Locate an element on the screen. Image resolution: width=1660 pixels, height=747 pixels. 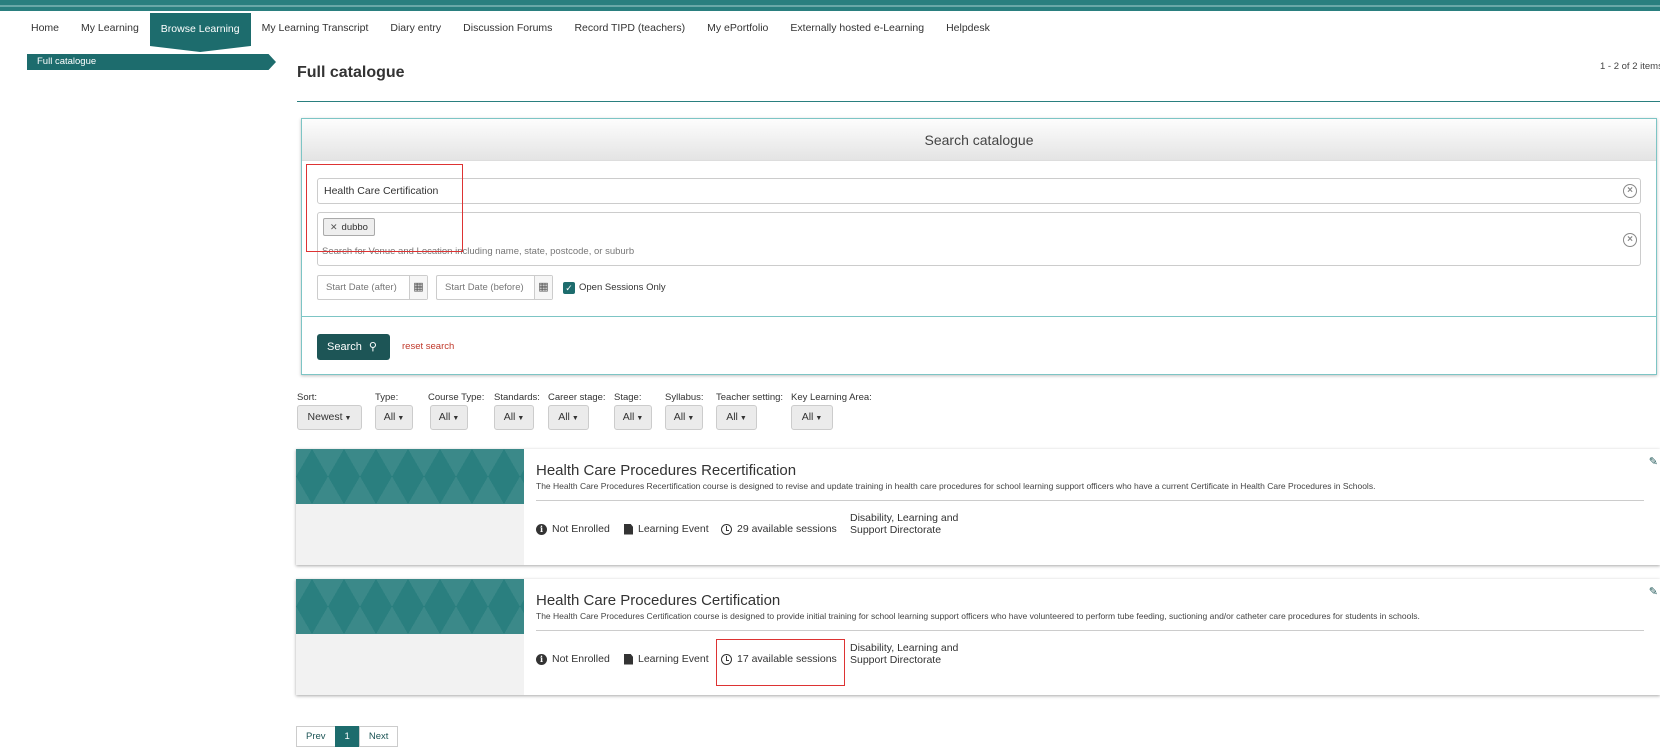
filter-label-standards: Standards: is located at coordinates (517, 397).